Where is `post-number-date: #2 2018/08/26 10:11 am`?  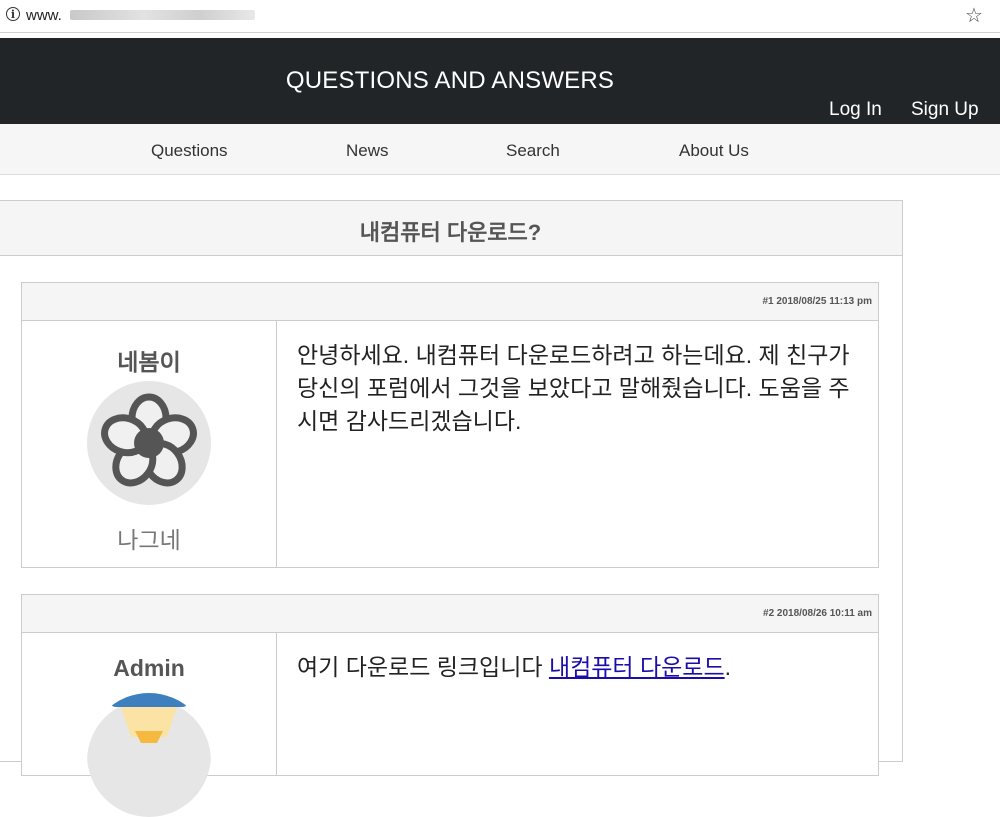 post-number-date: #2 2018/08/26 10:11 am is located at coordinates (817, 613).